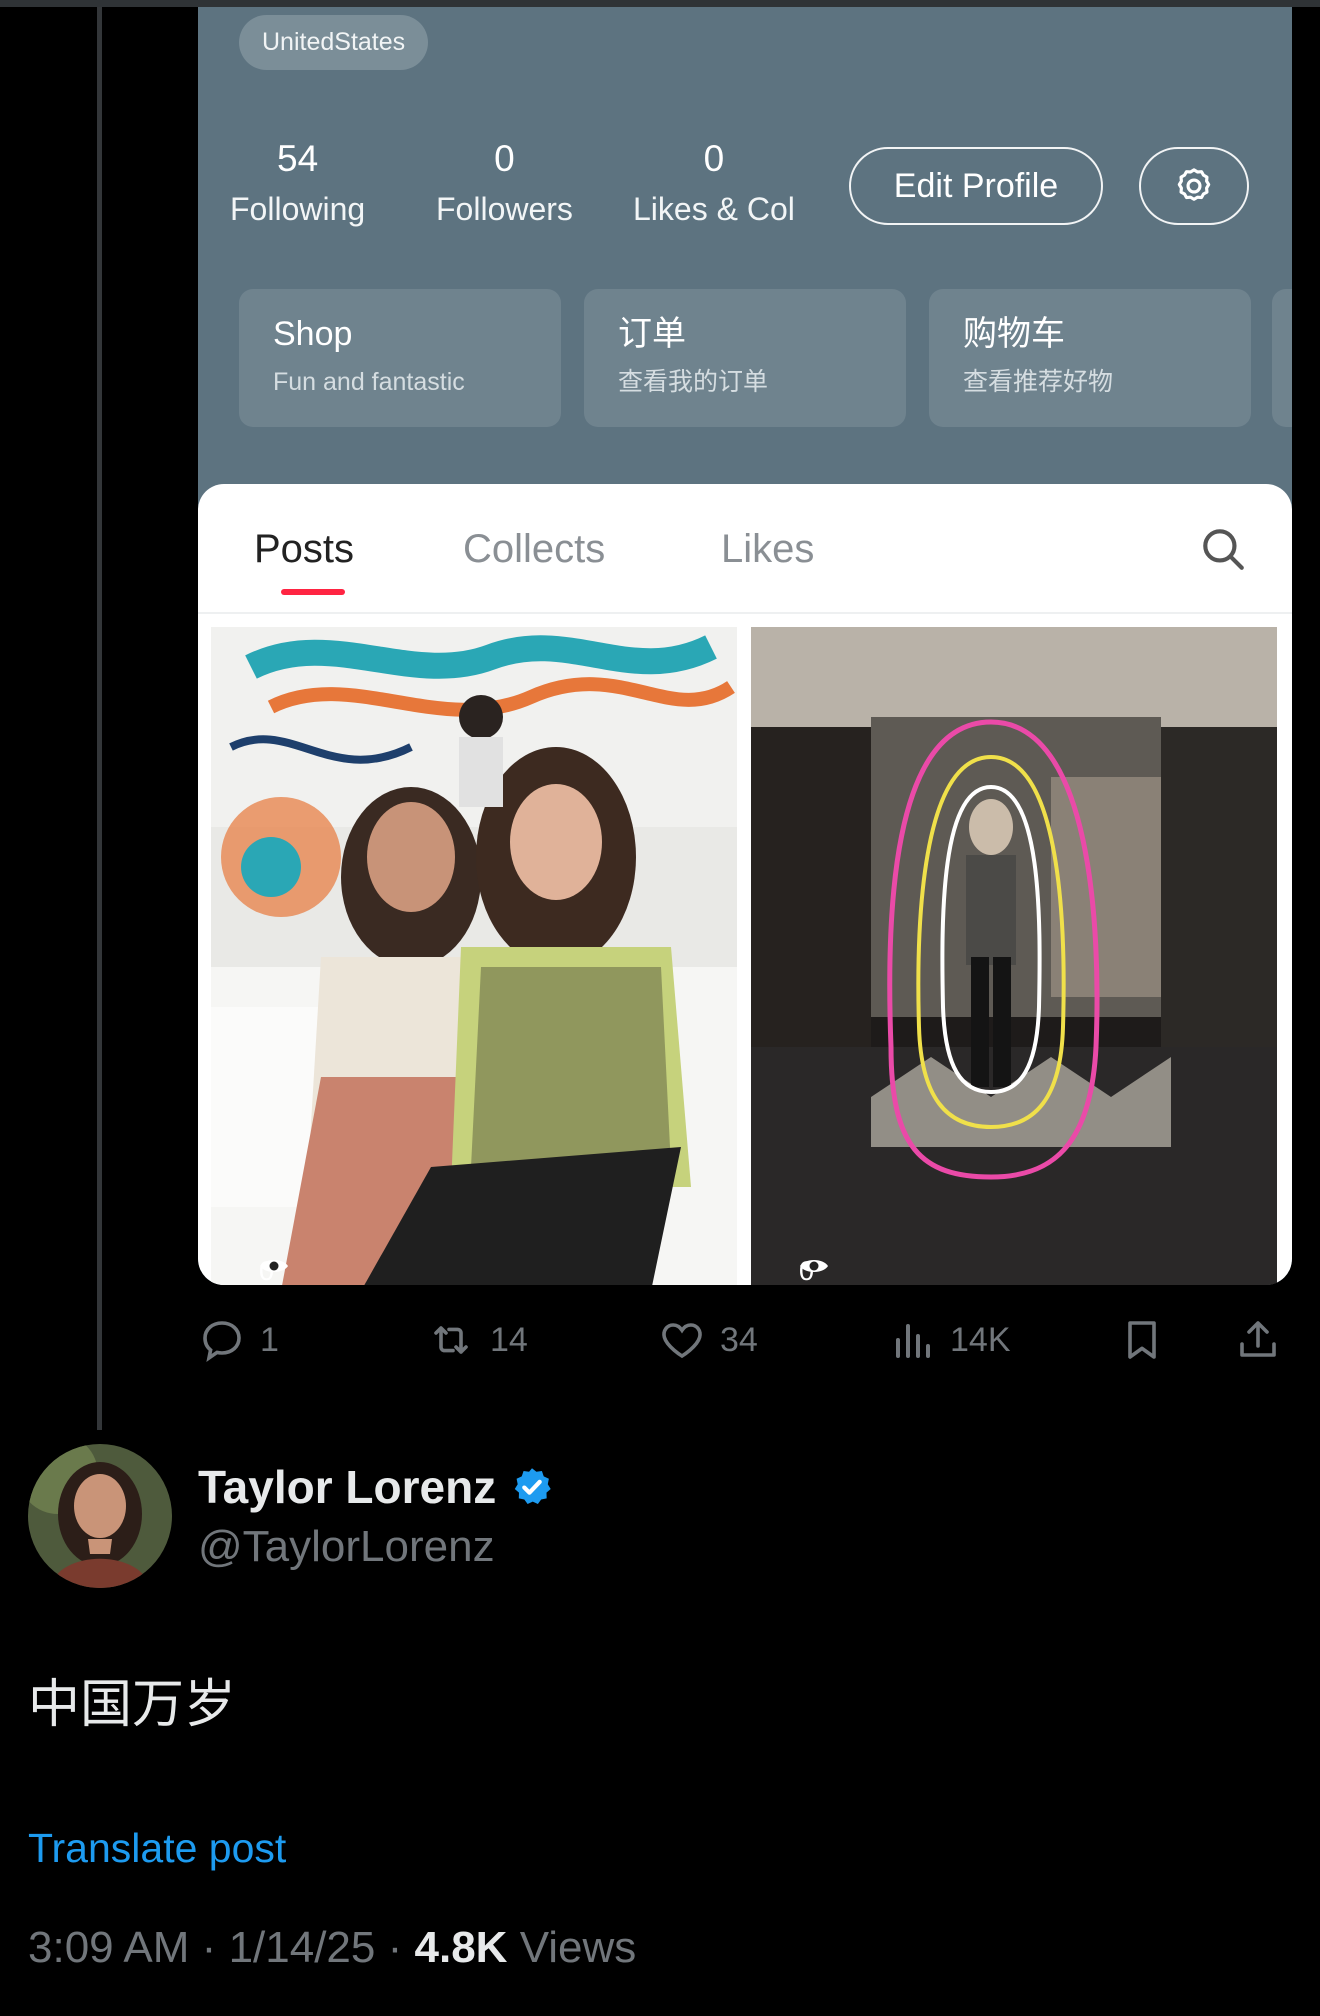 The height and width of the screenshot is (2016, 1320). What do you see at coordinates (504, 209) in the screenshot?
I see `stat-label: Followers` at bounding box center [504, 209].